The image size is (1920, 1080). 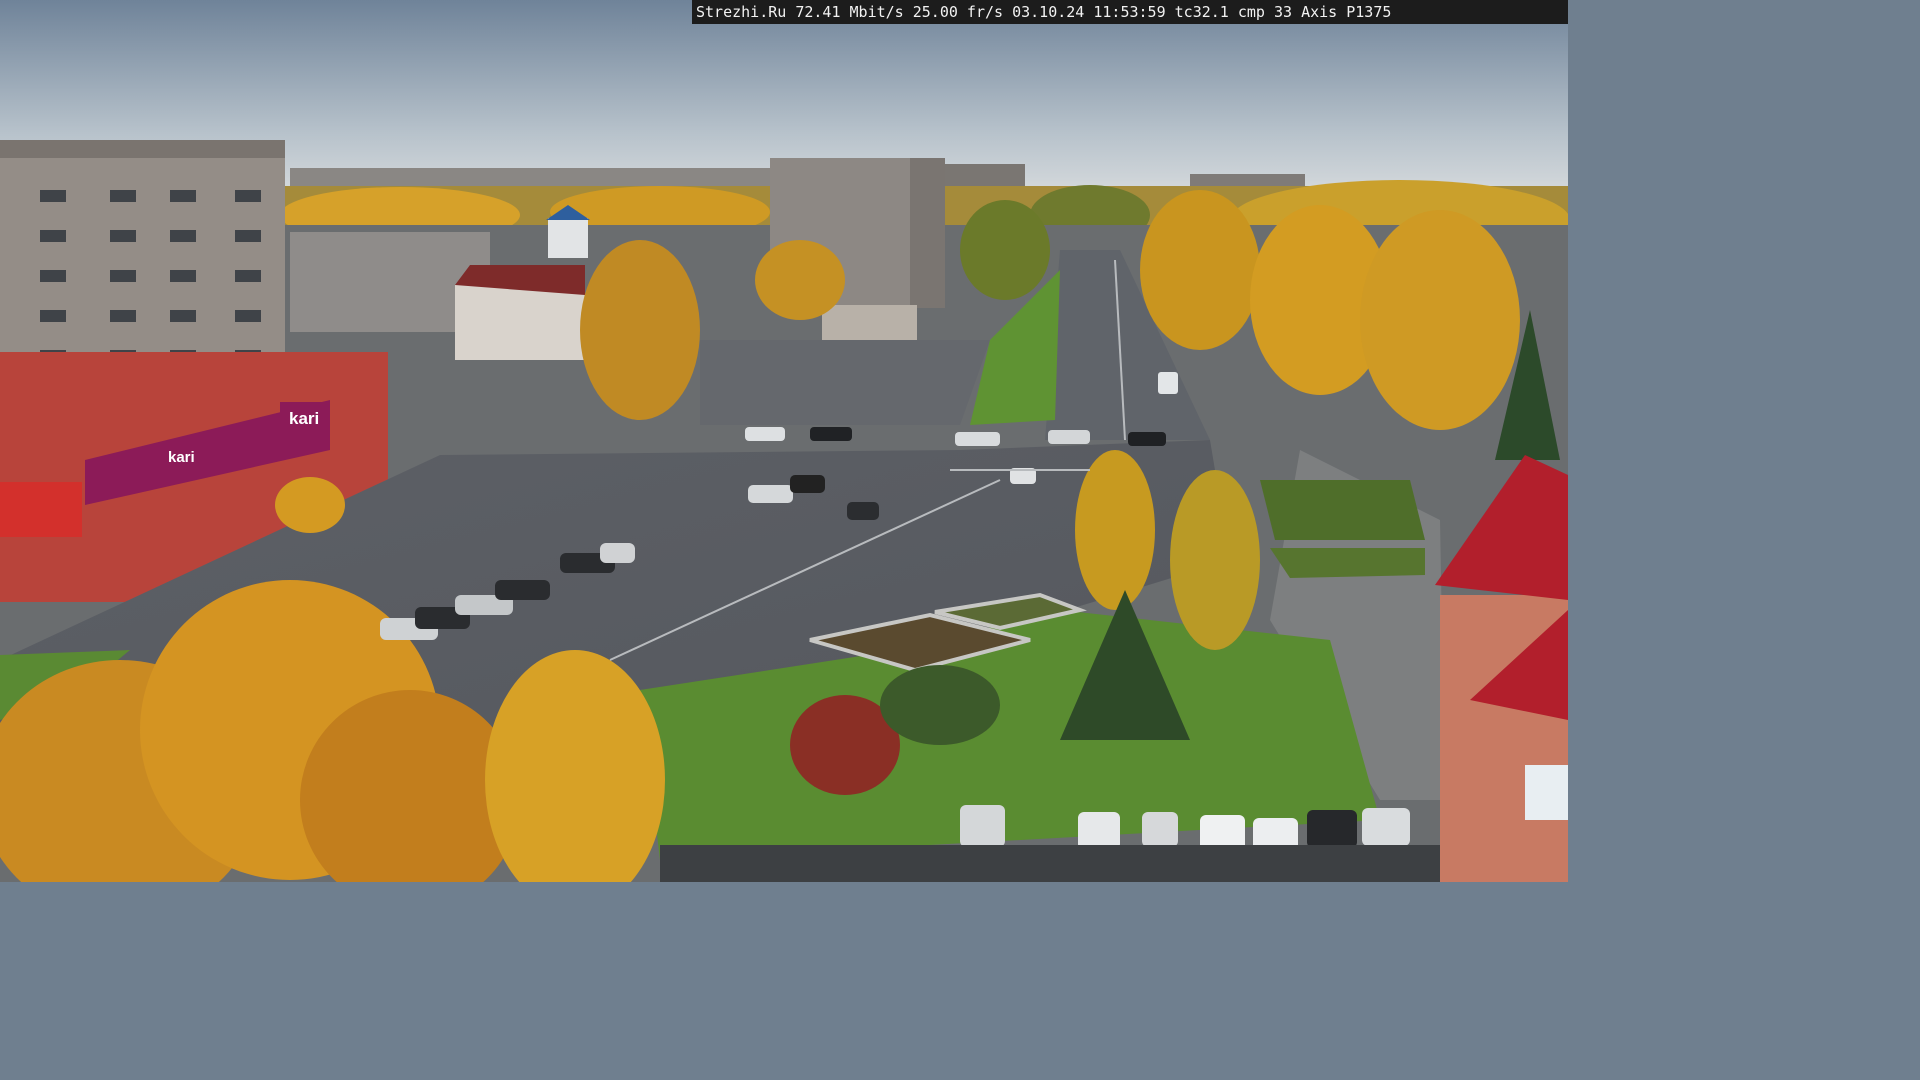 I want to click on overlay-time: 11:53:59, so click(x=1129, y=12).